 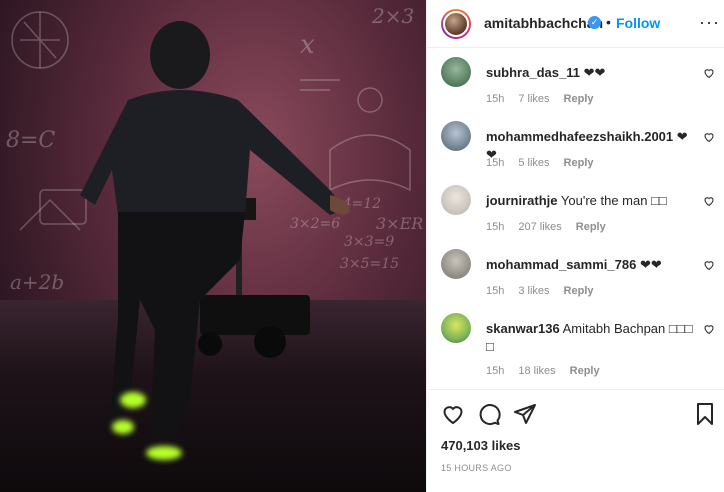 I want to click on bookmark-icon, so click(x=705, y=414).